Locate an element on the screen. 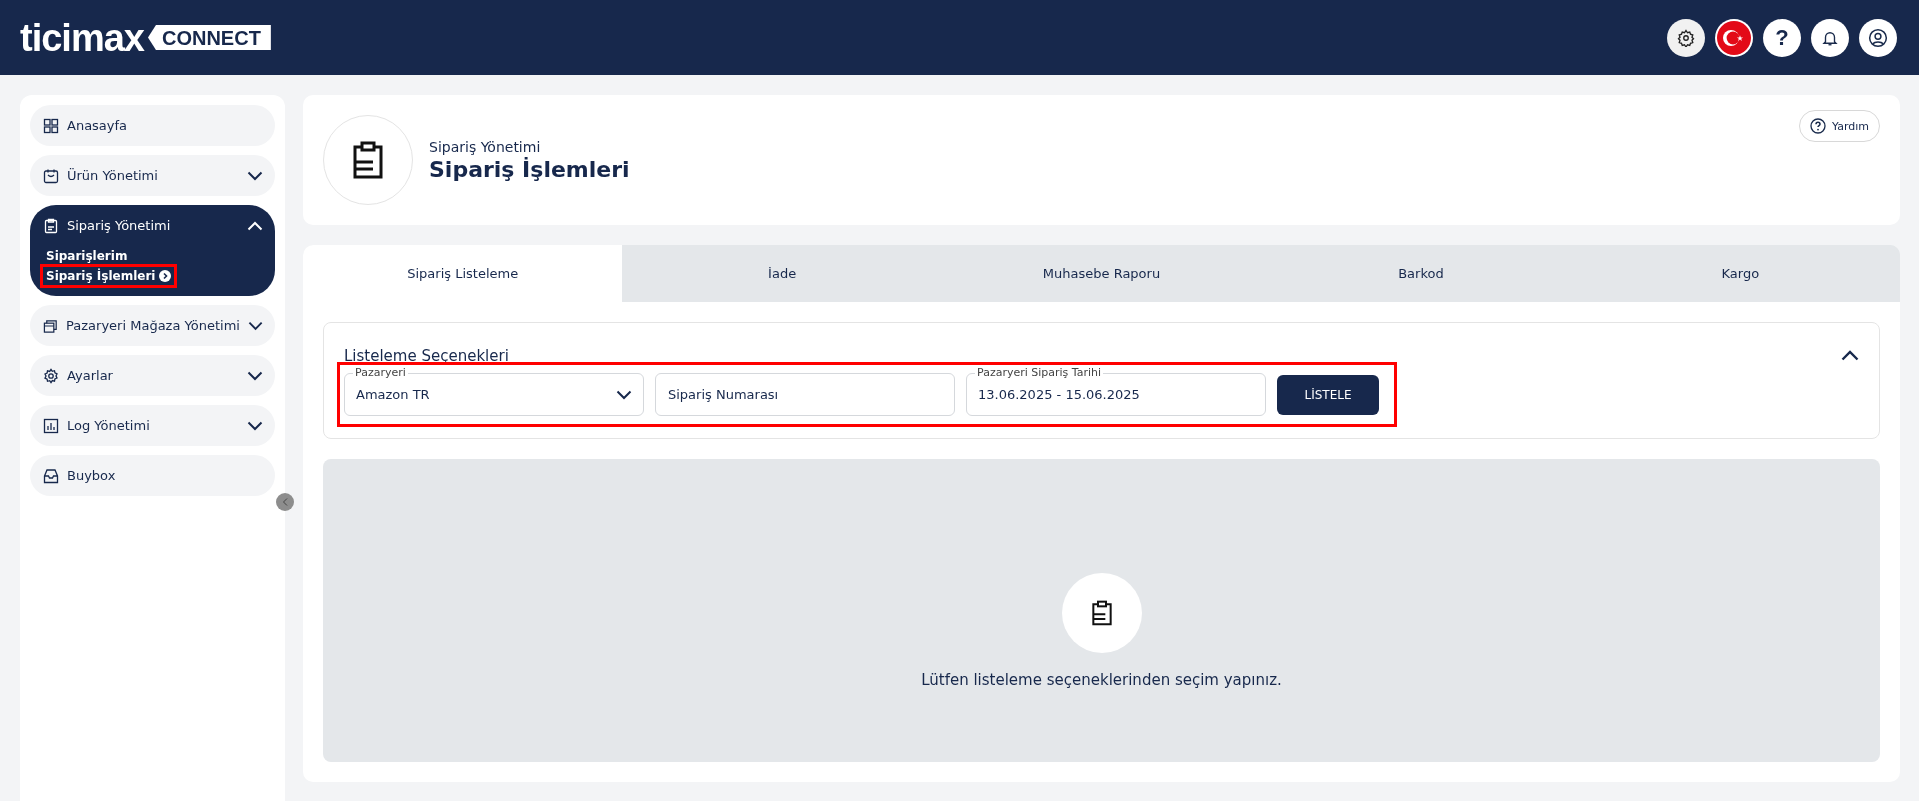 The image size is (1919, 801). submenu-item: Siparişlerim is located at coordinates (87, 256).